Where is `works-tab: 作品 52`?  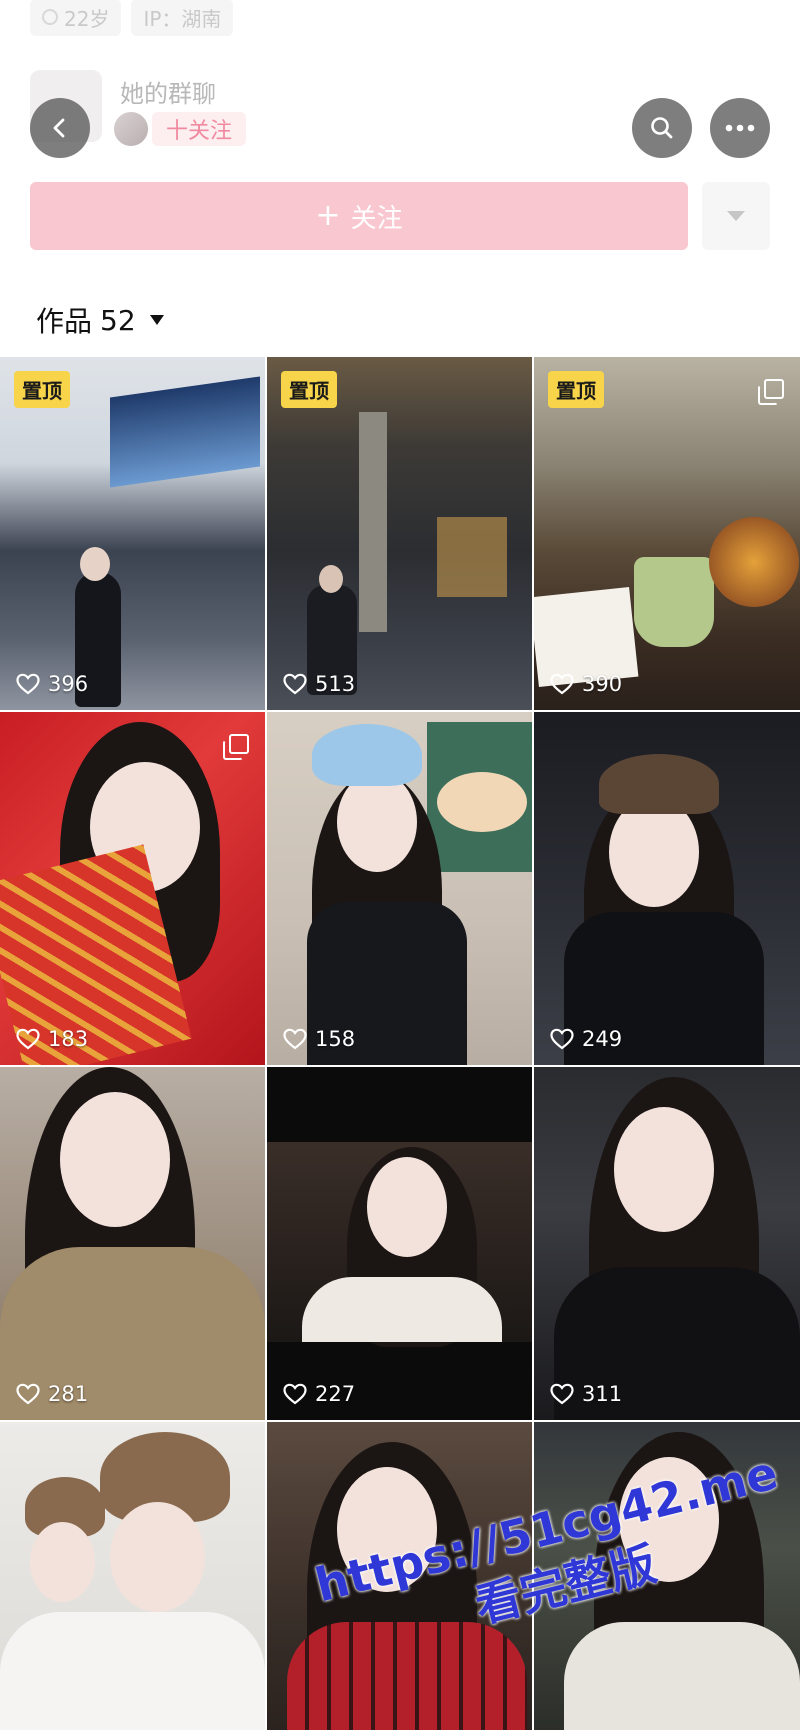 works-tab: 作品 52 is located at coordinates (100, 320).